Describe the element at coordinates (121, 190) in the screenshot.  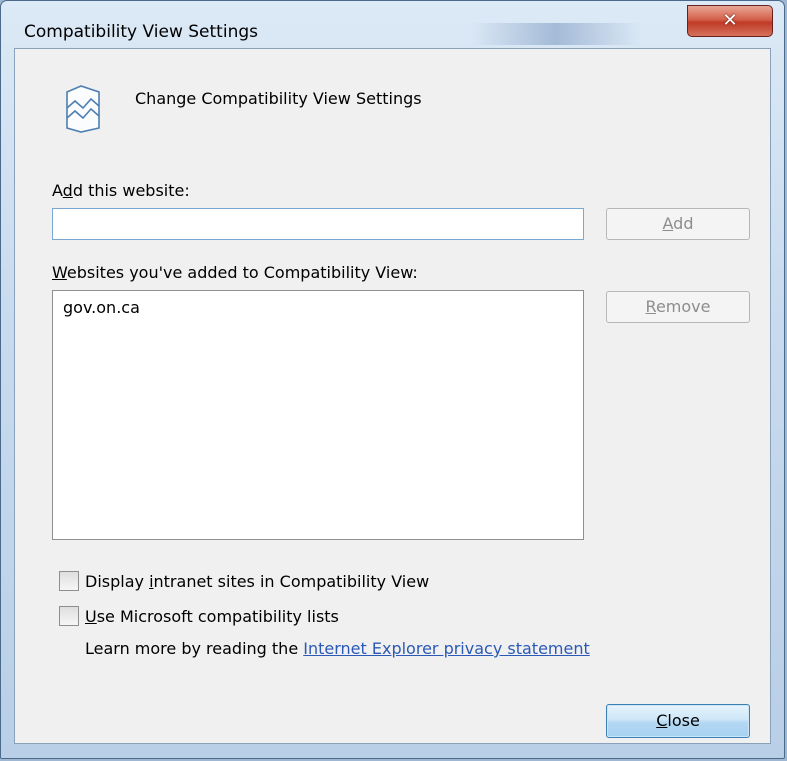
I see `add-website-label: Add this website:` at that location.